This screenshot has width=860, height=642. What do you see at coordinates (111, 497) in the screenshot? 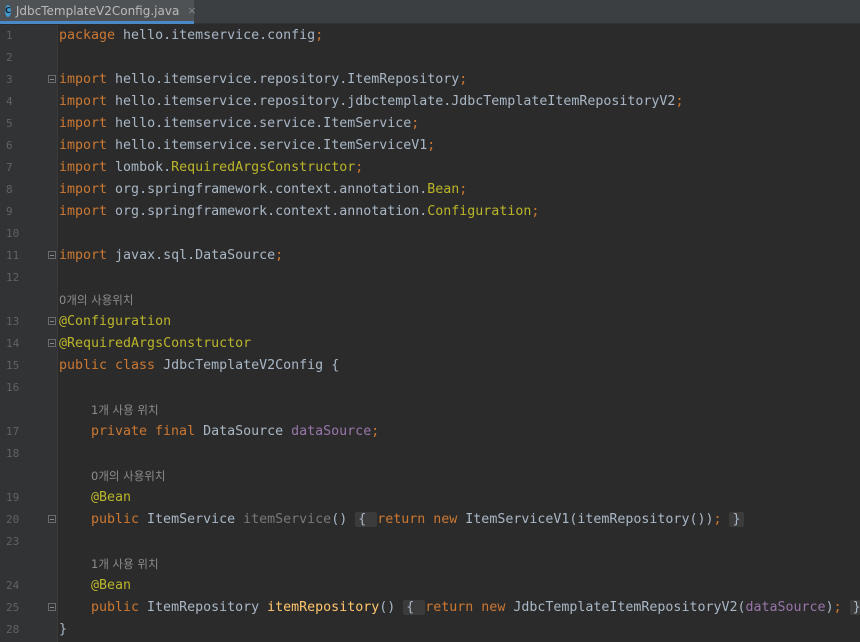
I see `code-token: @Bean` at bounding box center [111, 497].